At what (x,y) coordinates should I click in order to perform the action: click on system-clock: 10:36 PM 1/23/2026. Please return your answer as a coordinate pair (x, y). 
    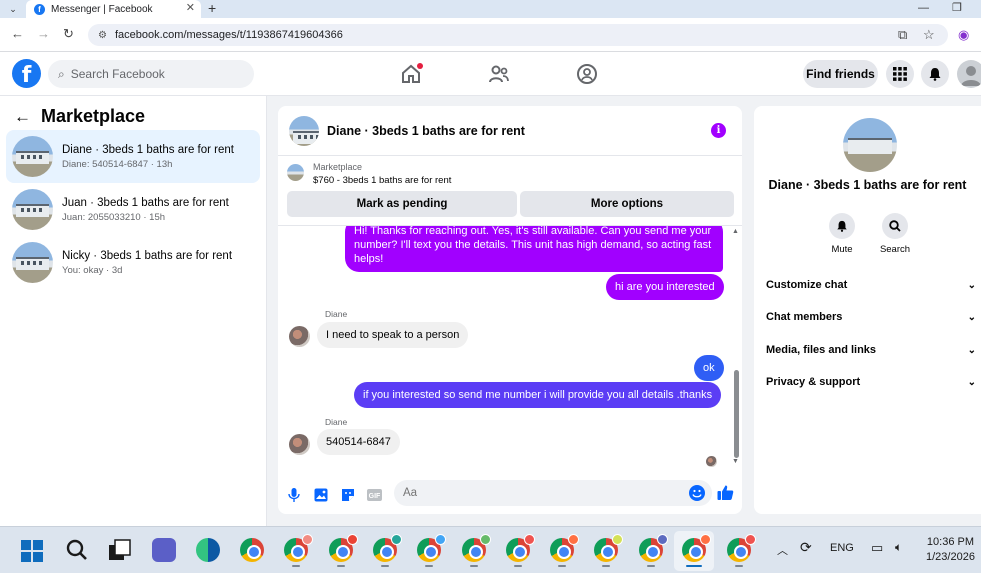
    Looking at the image, I should click on (950, 550).